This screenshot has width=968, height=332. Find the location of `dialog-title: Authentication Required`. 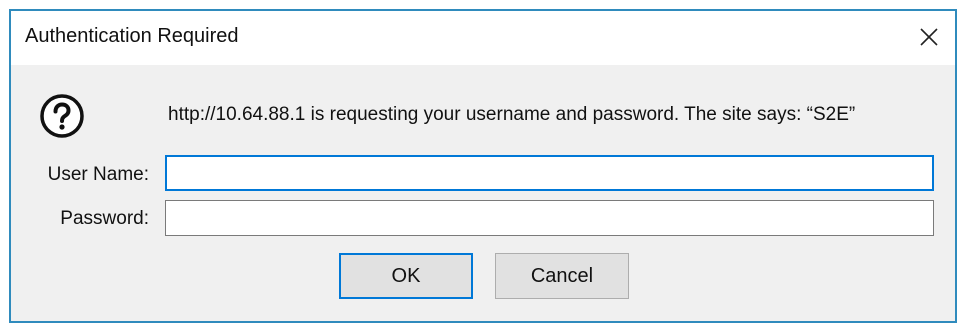

dialog-title: Authentication Required is located at coordinates (132, 36).